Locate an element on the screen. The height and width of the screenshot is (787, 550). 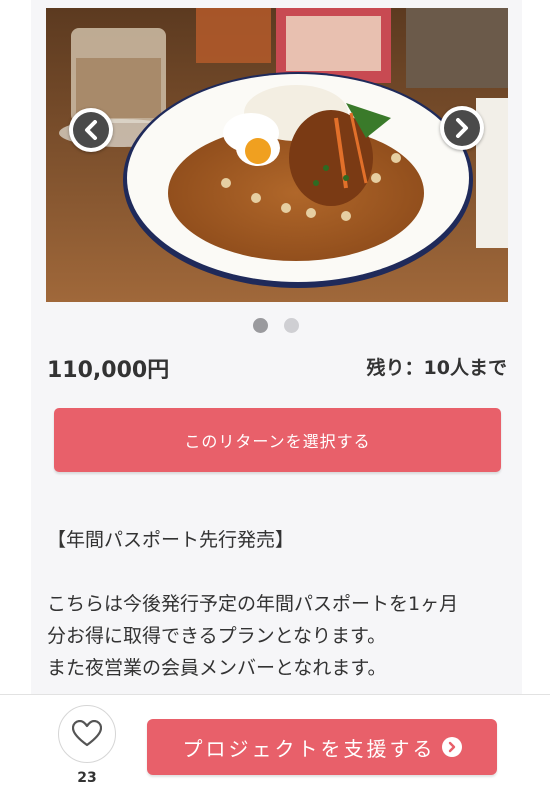
description-line: 【年間パスポート先行発売】 is located at coordinates (171, 540).